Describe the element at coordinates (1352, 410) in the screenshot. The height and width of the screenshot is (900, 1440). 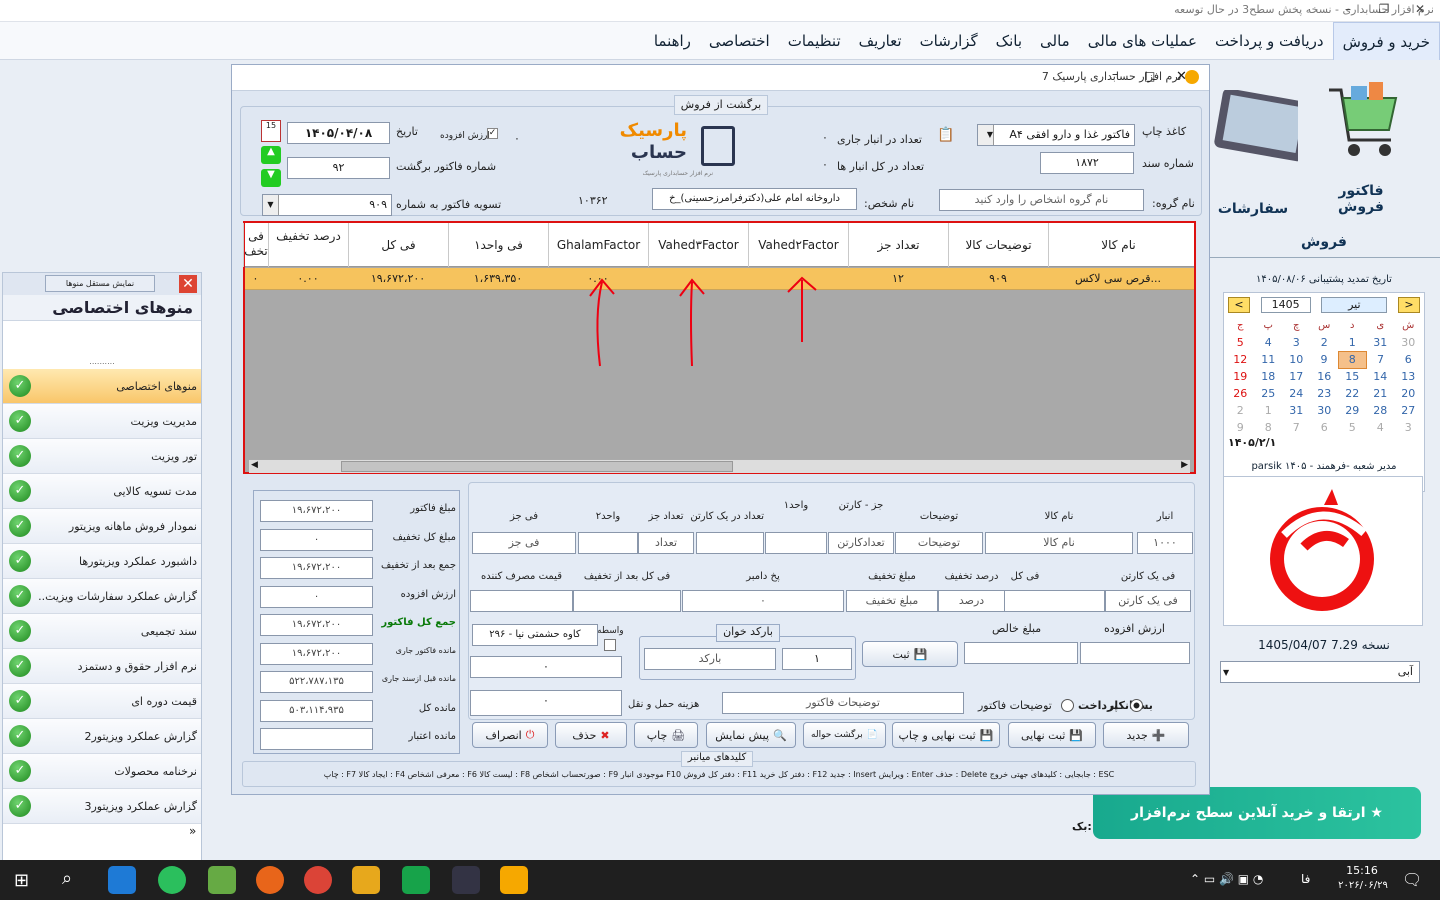
I see `calendar-day: 29` at that location.